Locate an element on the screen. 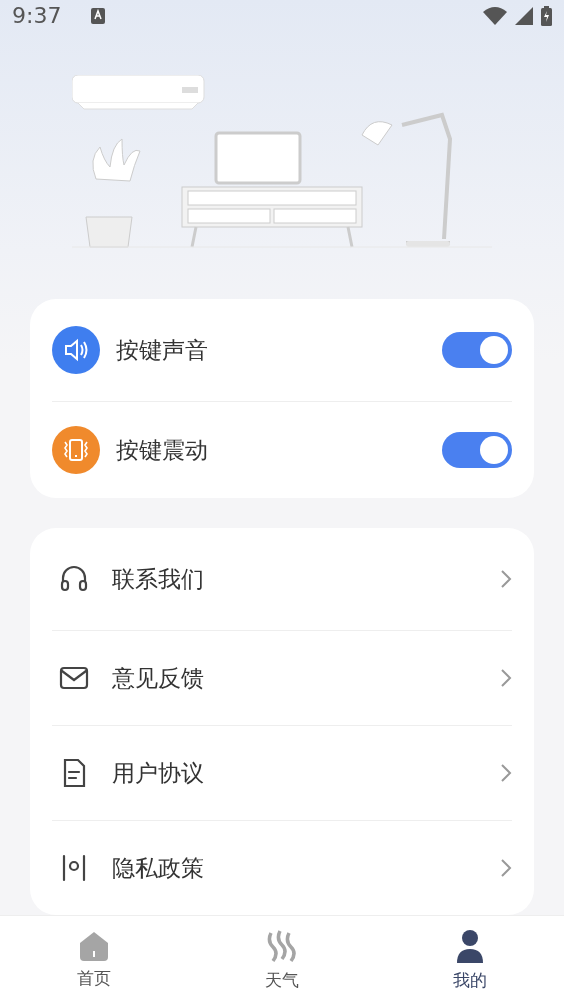  nav-tab: 我的 is located at coordinates (470, 960).